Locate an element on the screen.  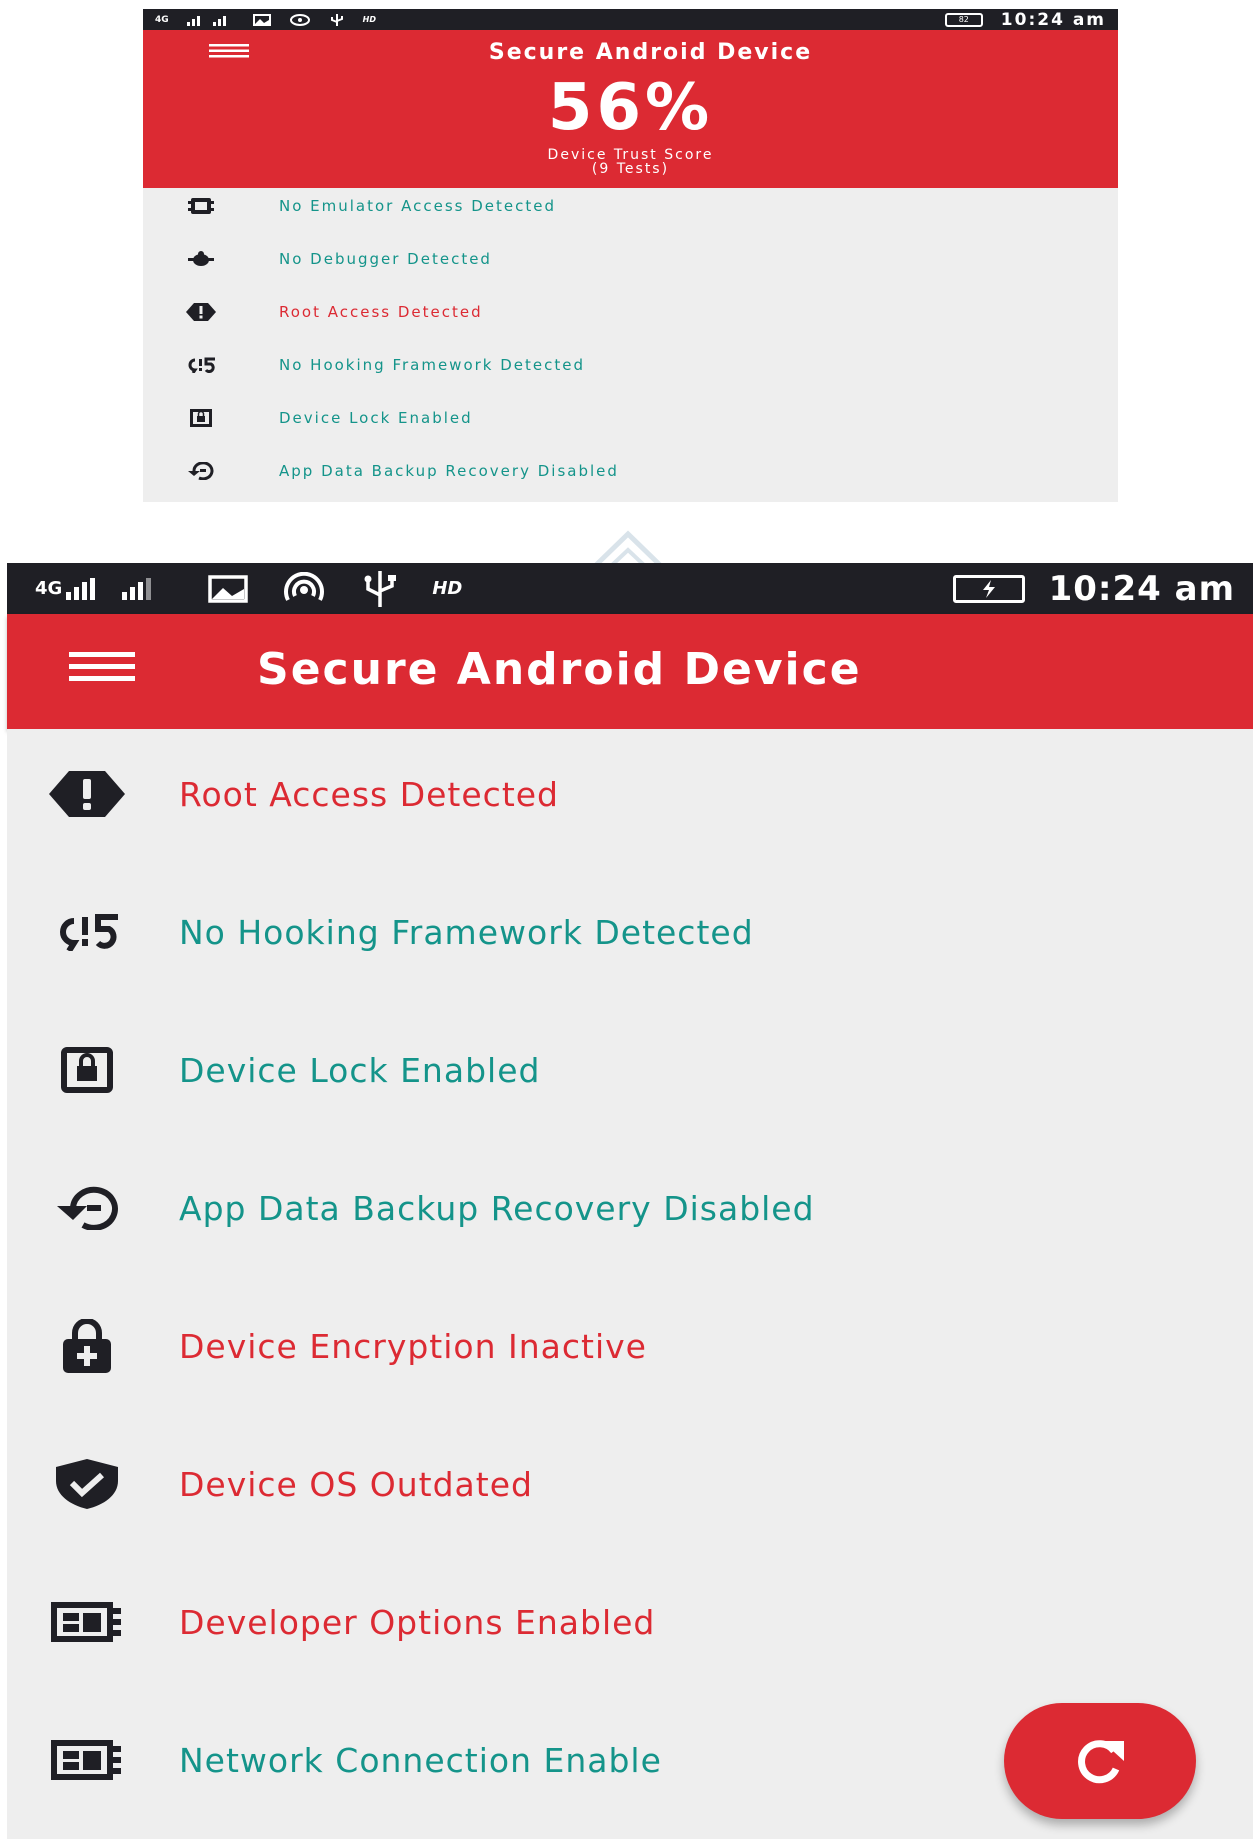
bug-icon is located at coordinates (201, 259).